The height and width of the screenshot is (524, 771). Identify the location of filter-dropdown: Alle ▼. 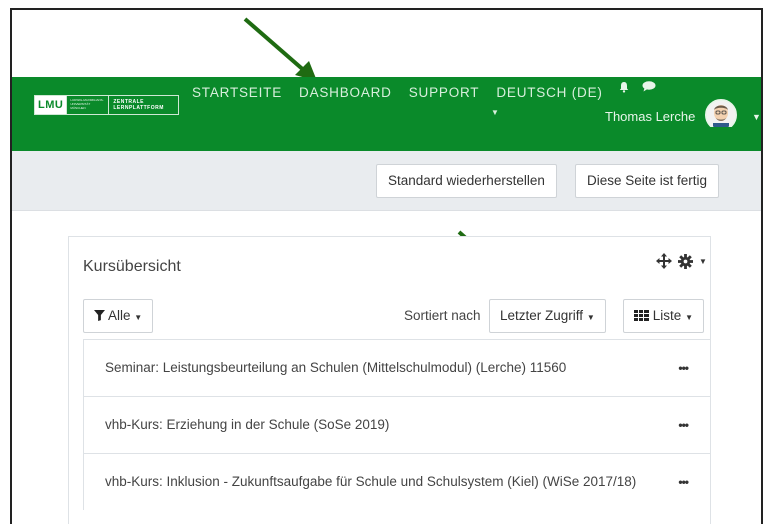
(118, 316).